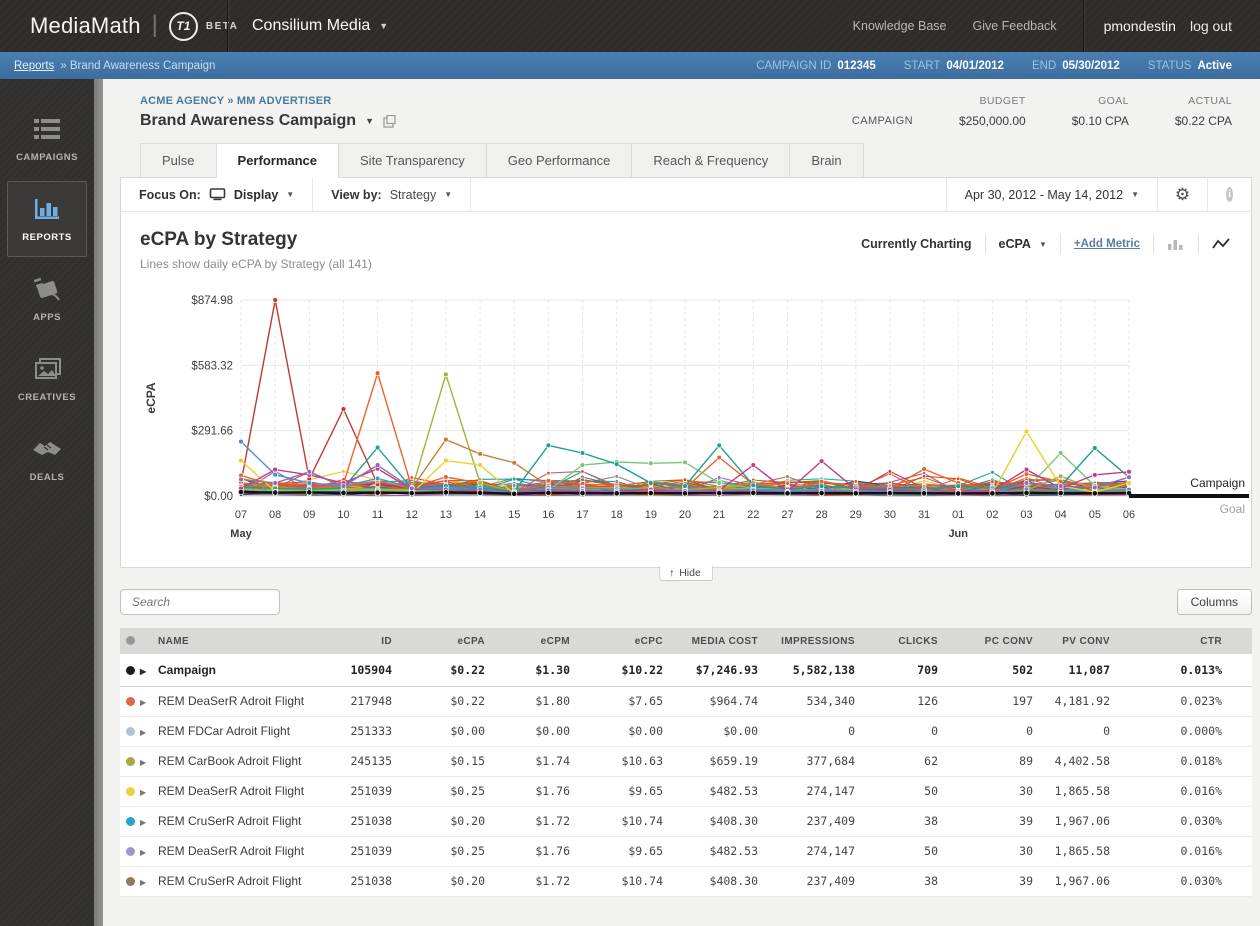  I want to click on agency-breadcrumb: ACME AGENCY » MM ADVERTISER, so click(268, 101).